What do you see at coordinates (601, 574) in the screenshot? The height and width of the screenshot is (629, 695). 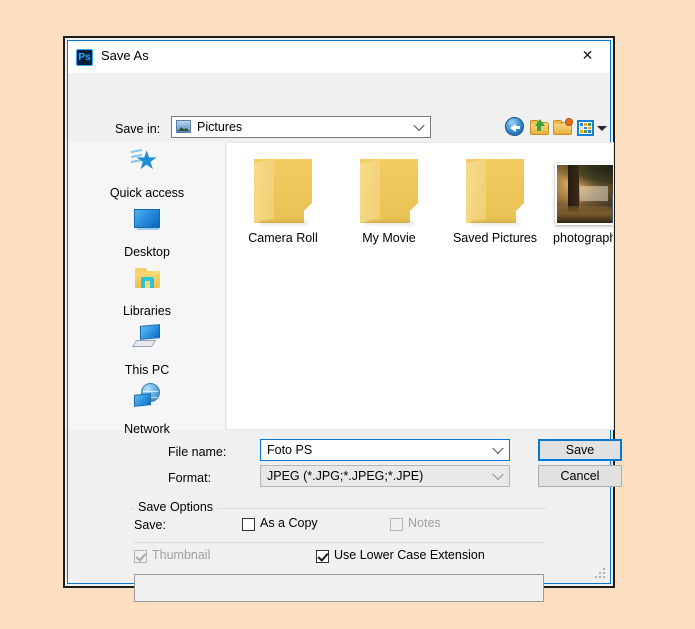 I see `resize-grip` at bounding box center [601, 574].